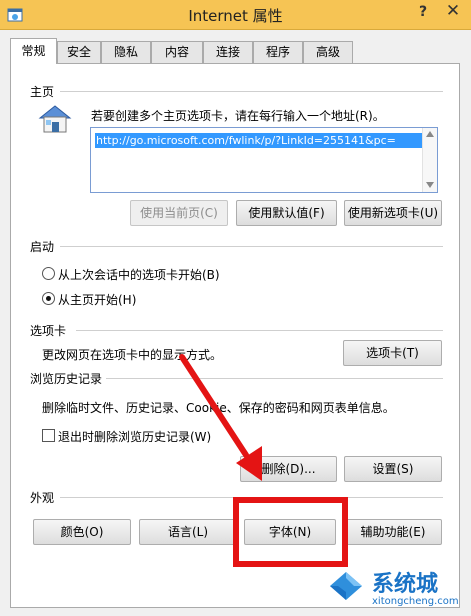 This screenshot has width=471, height=616. Describe the element at coordinates (55, 119) in the screenshot. I see `home-icon` at that location.